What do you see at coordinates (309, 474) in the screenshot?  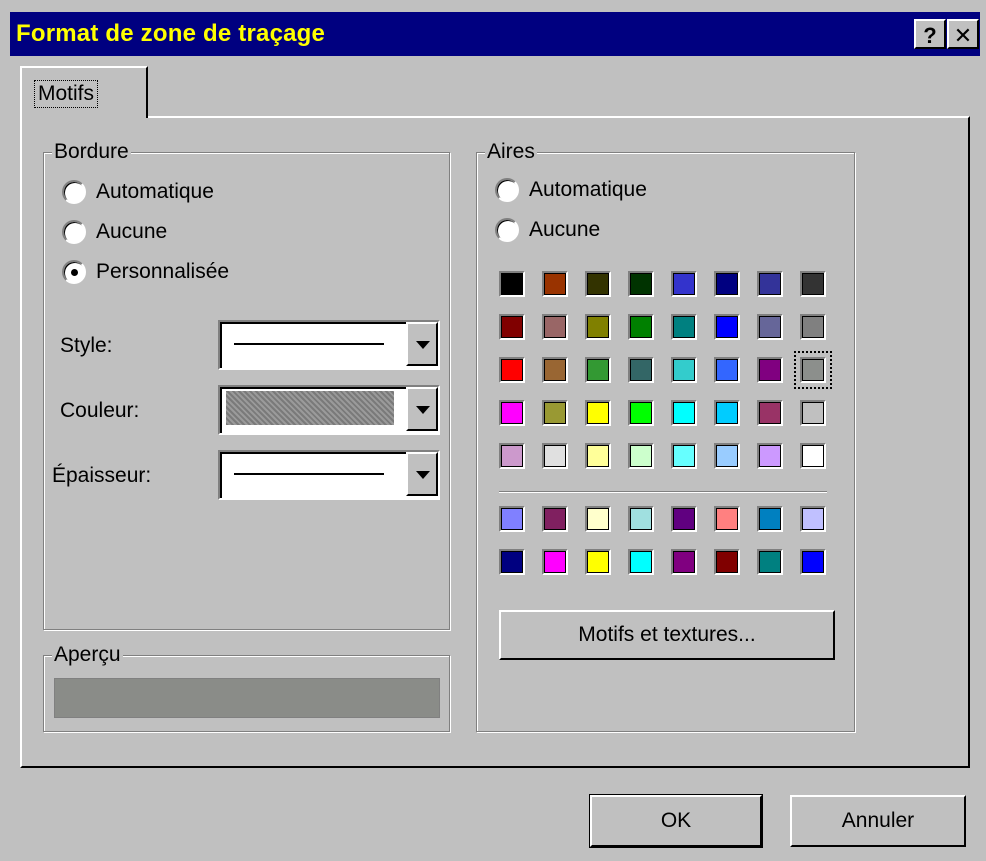 I see `line-thickness-preview` at bounding box center [309, 474].